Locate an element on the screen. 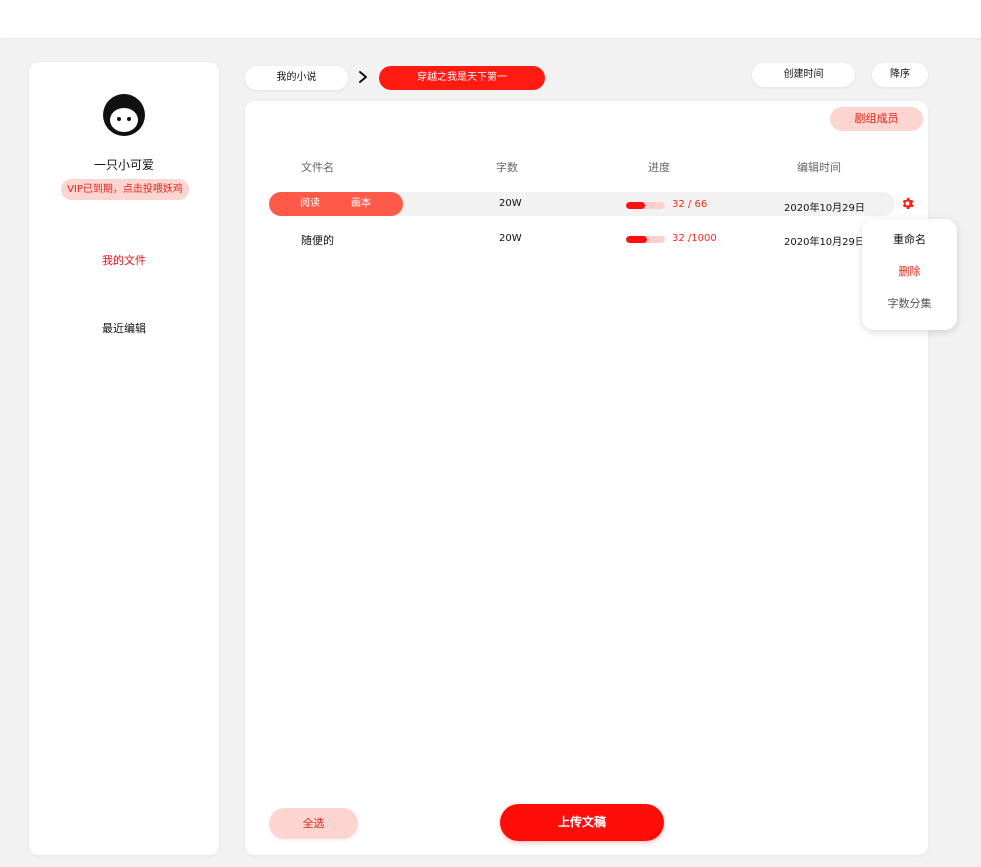  username: 一只小可爱 is located at coordinates (123, 165).